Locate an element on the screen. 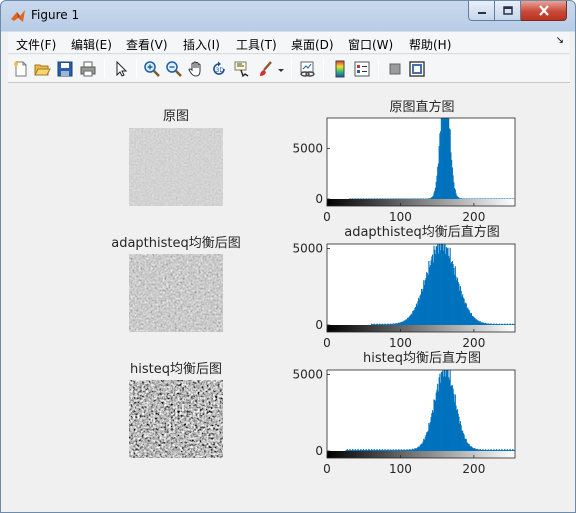 Image resolution: width=576 pixels, height=513 pixels. adapt-hist-title: adapthisteq均衡后直方图 is located at coordinates (422, 232).